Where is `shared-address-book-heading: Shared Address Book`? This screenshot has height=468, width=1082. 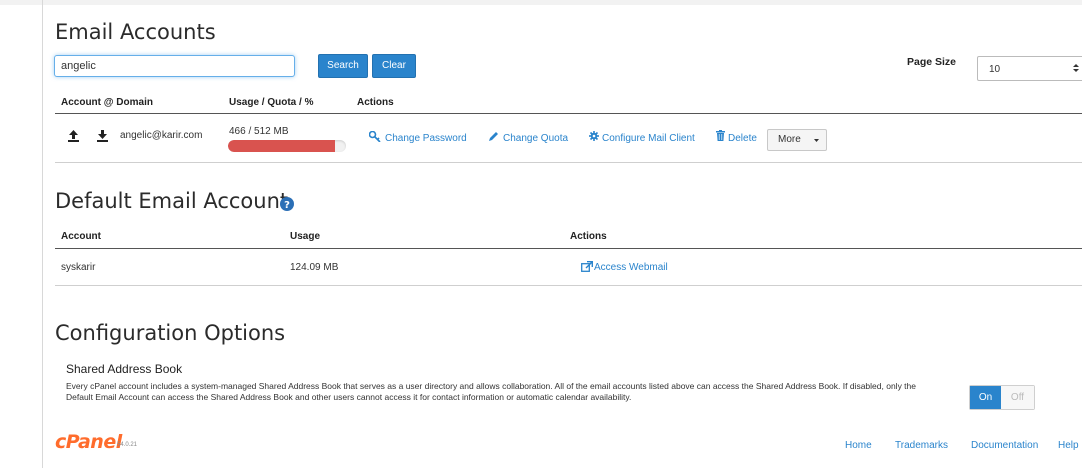 shared-address-book-heading: Shared Address Book is located at coordinates (124, 369).